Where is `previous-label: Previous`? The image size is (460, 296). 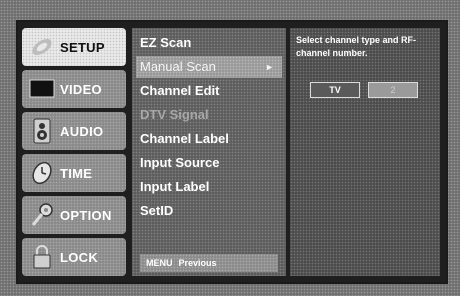 previous-label: Previous is located at coordinates (197, 263).